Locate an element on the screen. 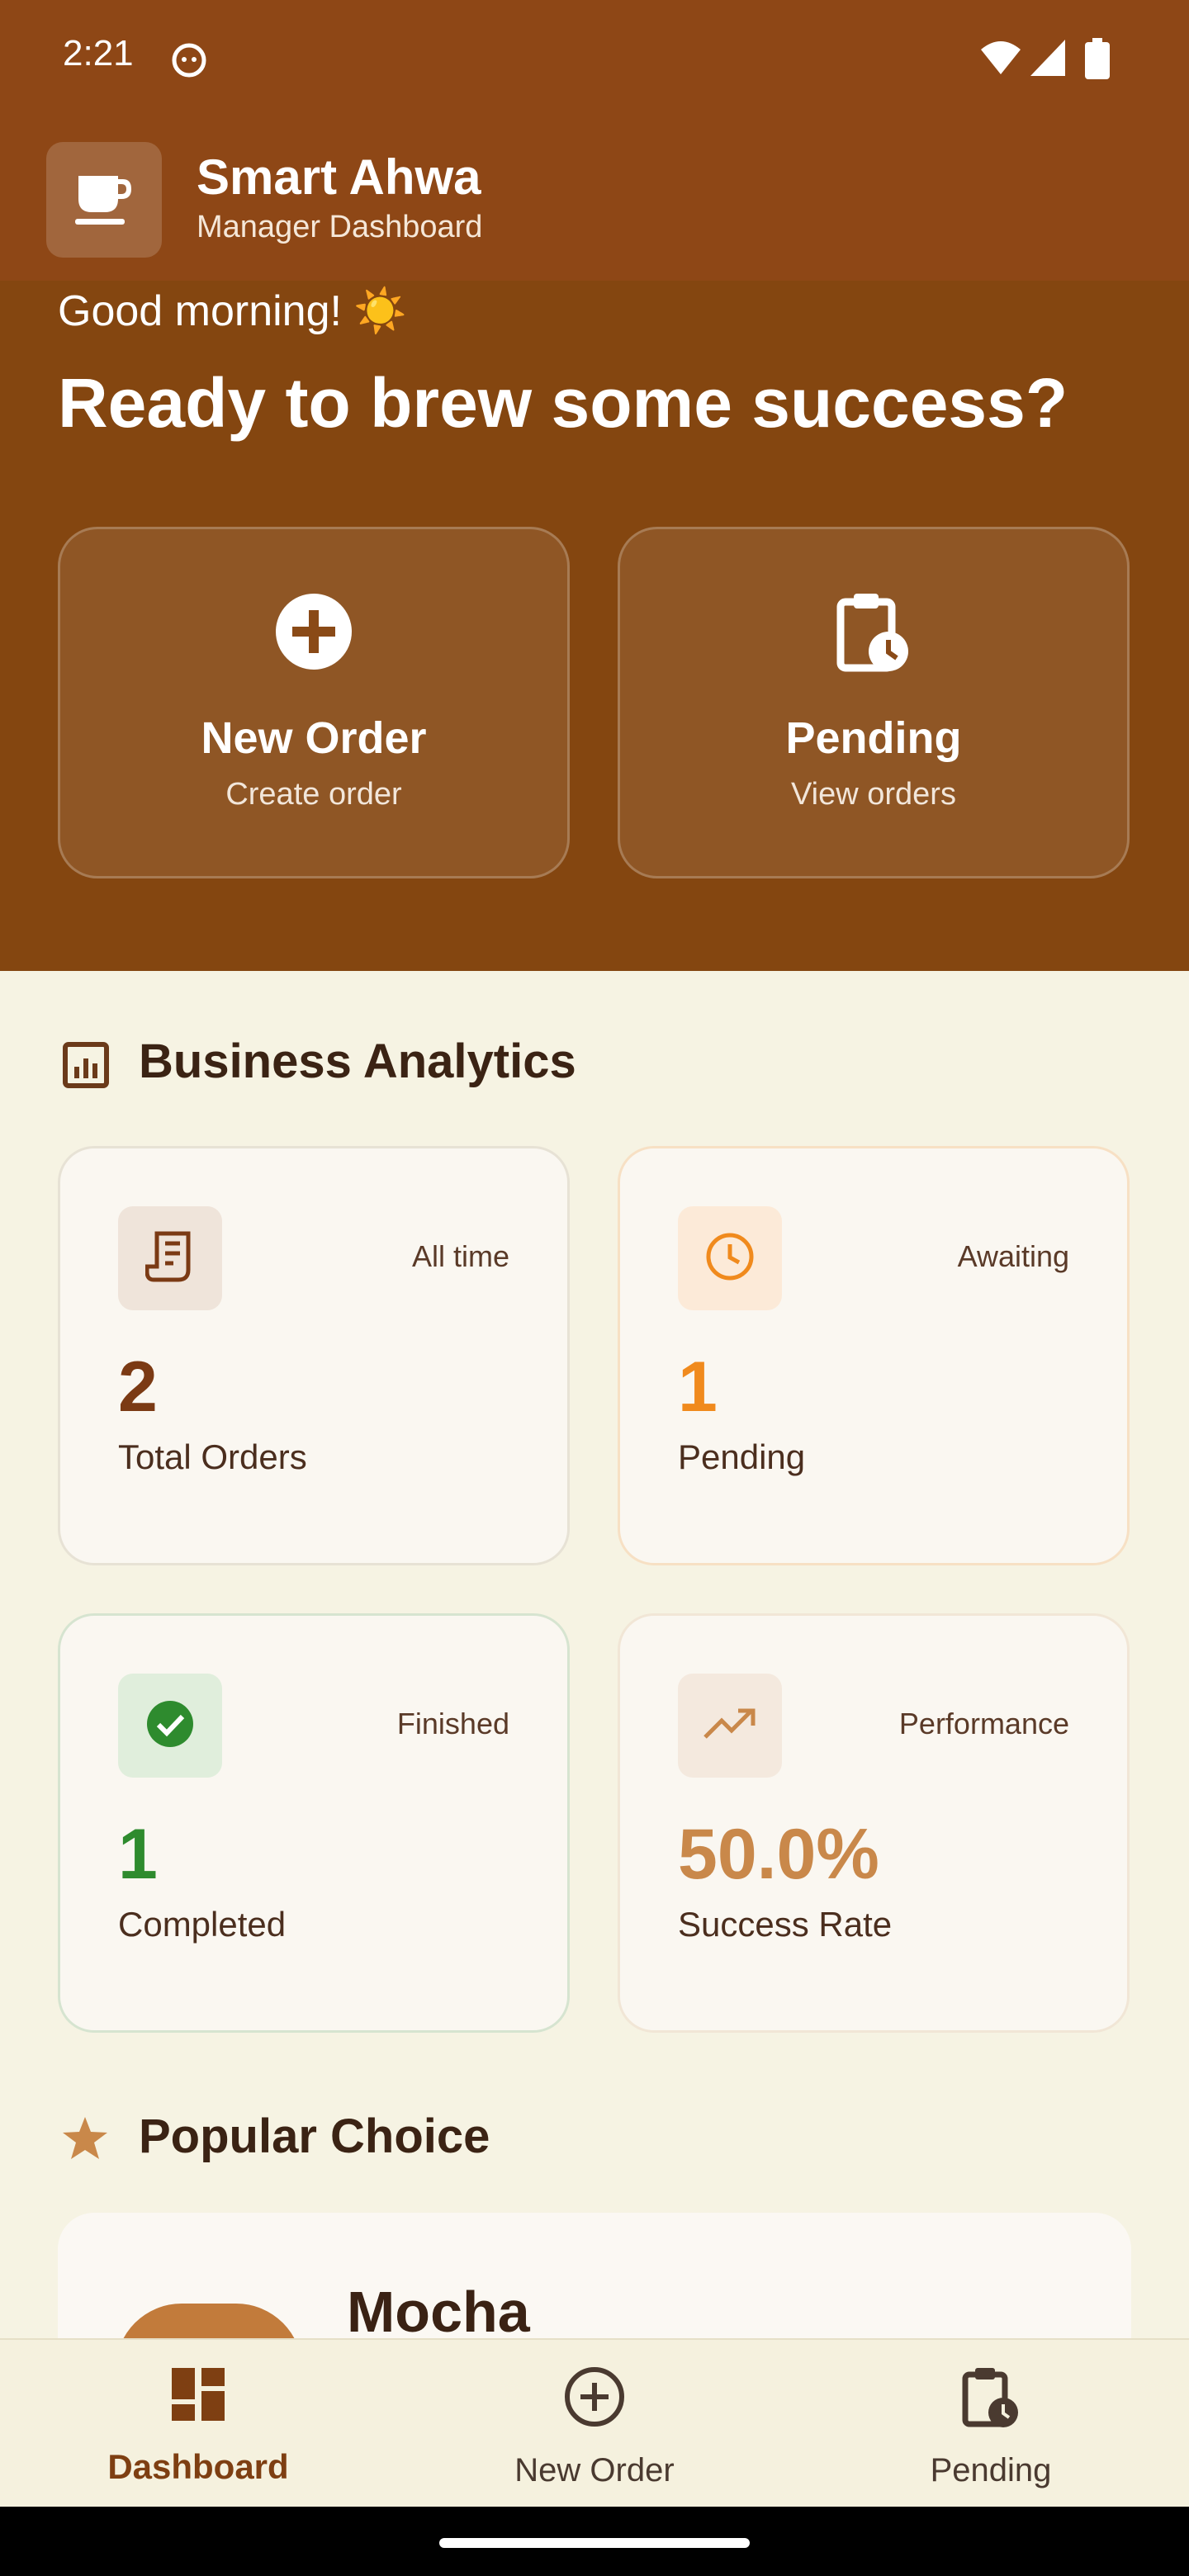  stat-value: 2 is located at coordinates (138, 1387).